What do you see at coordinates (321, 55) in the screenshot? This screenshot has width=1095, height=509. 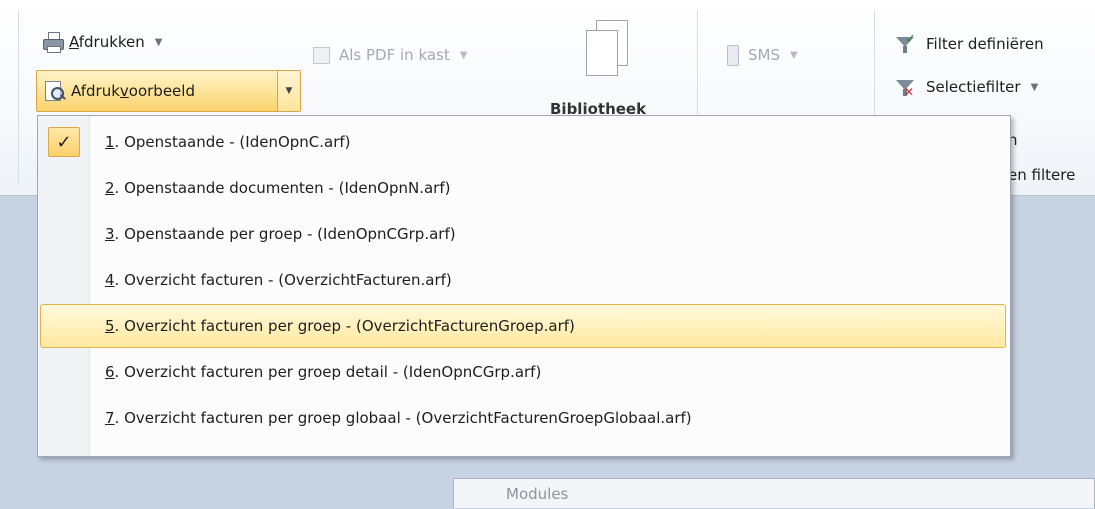 I see `pdf-icon` at bounding box center [321, 55].